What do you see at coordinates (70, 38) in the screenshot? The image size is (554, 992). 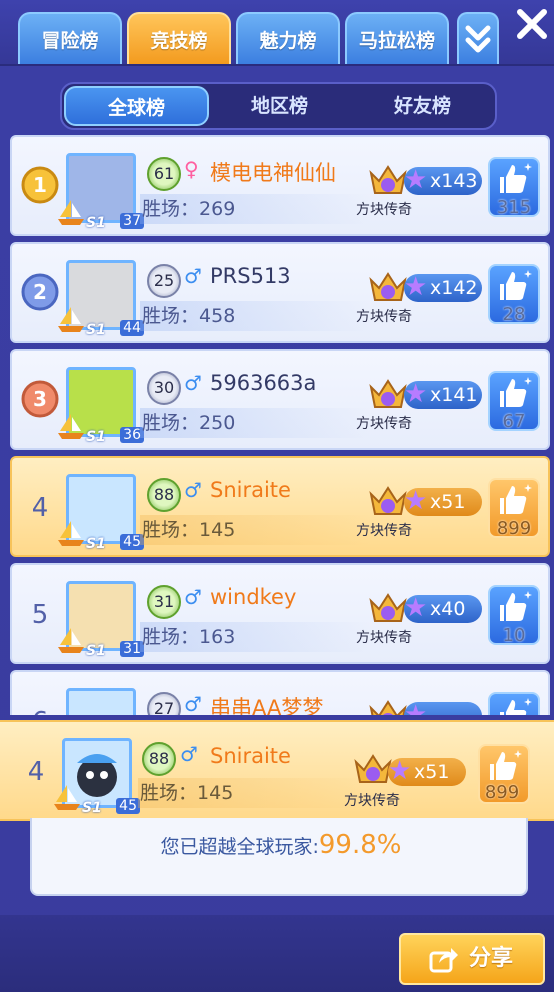 I see `tab-adventure: 冒险榜` at bounding box center [70, 38].